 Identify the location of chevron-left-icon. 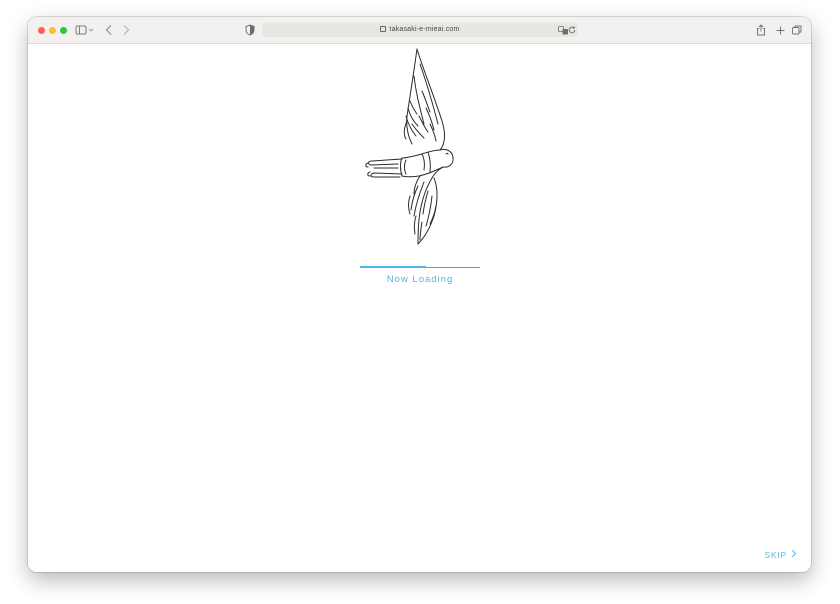
(109, 30).